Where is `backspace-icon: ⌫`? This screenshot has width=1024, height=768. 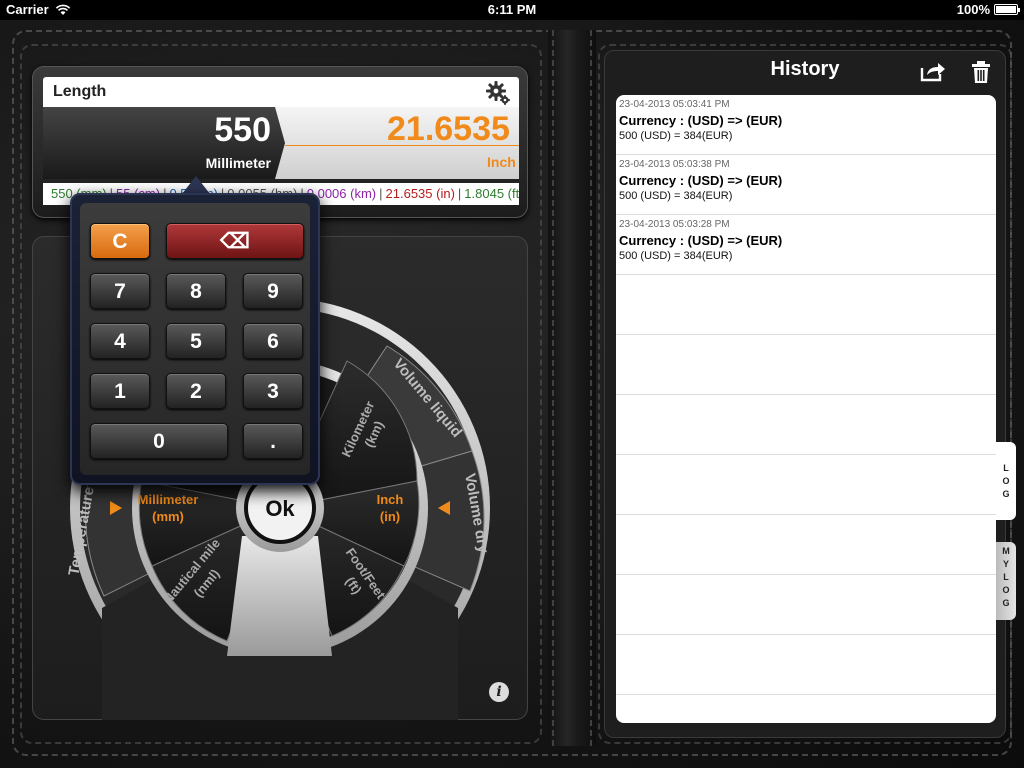 backspace-icon: ⌫ is located at coordinates (235, 241).